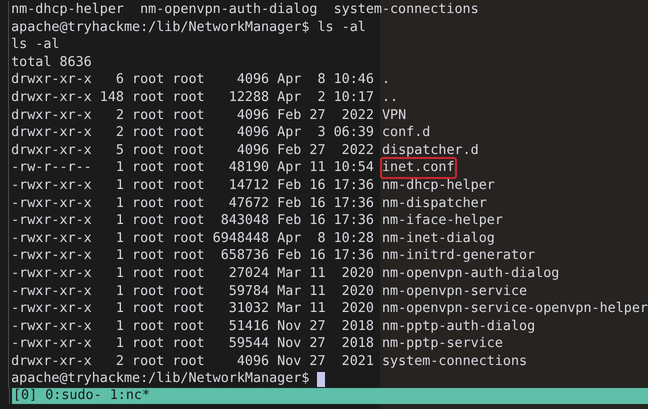 This screenshot has height=409, width=648. Describe the element at coordinates (192, 115) in the screenshot. I see `file-listing-info: drwxr-xr-x 2 root root 4096 Feb 27 2022` at that location.